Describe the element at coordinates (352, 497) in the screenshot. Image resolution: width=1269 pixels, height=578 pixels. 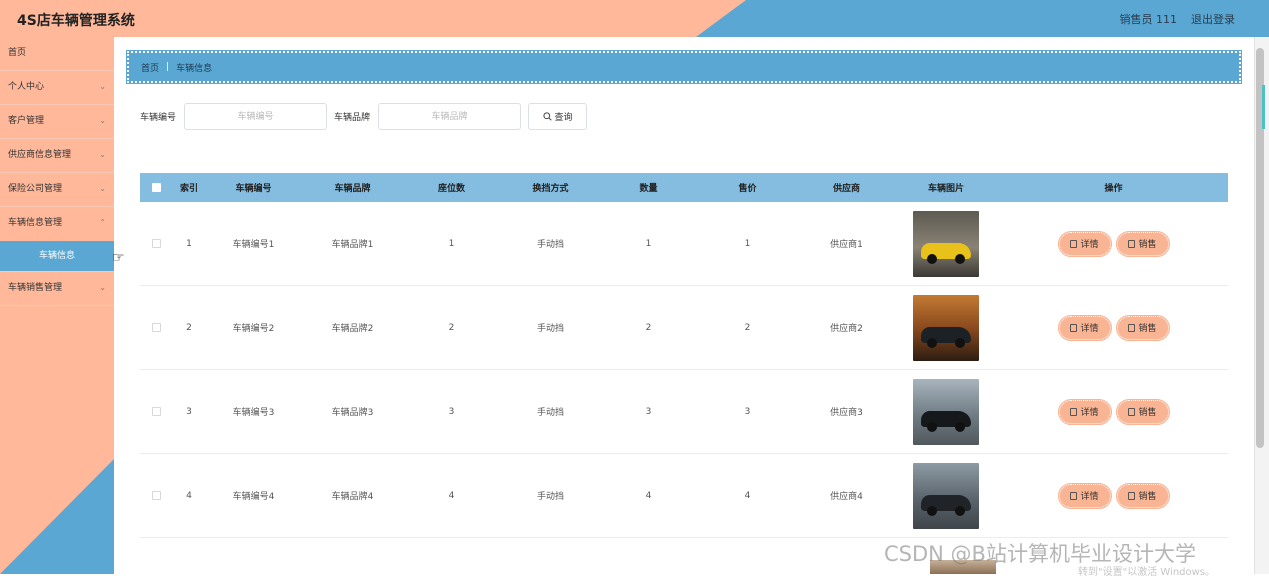
I see `cell-brand: 车辆品牌4` at that location.